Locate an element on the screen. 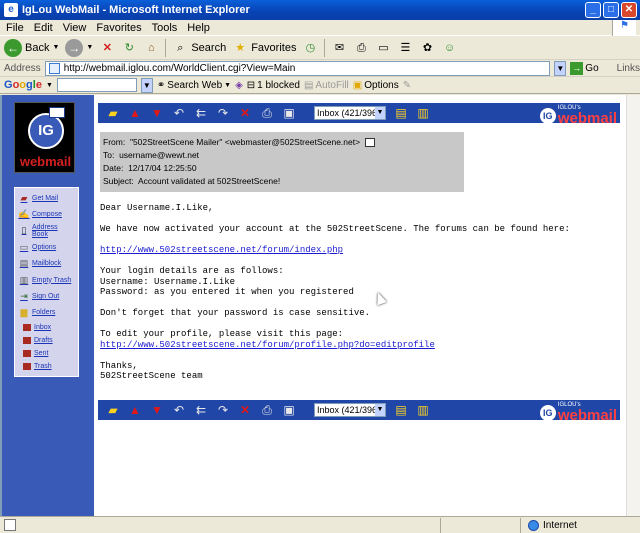  brand-webmail-text: webmail is located at coordinates (587, 415).